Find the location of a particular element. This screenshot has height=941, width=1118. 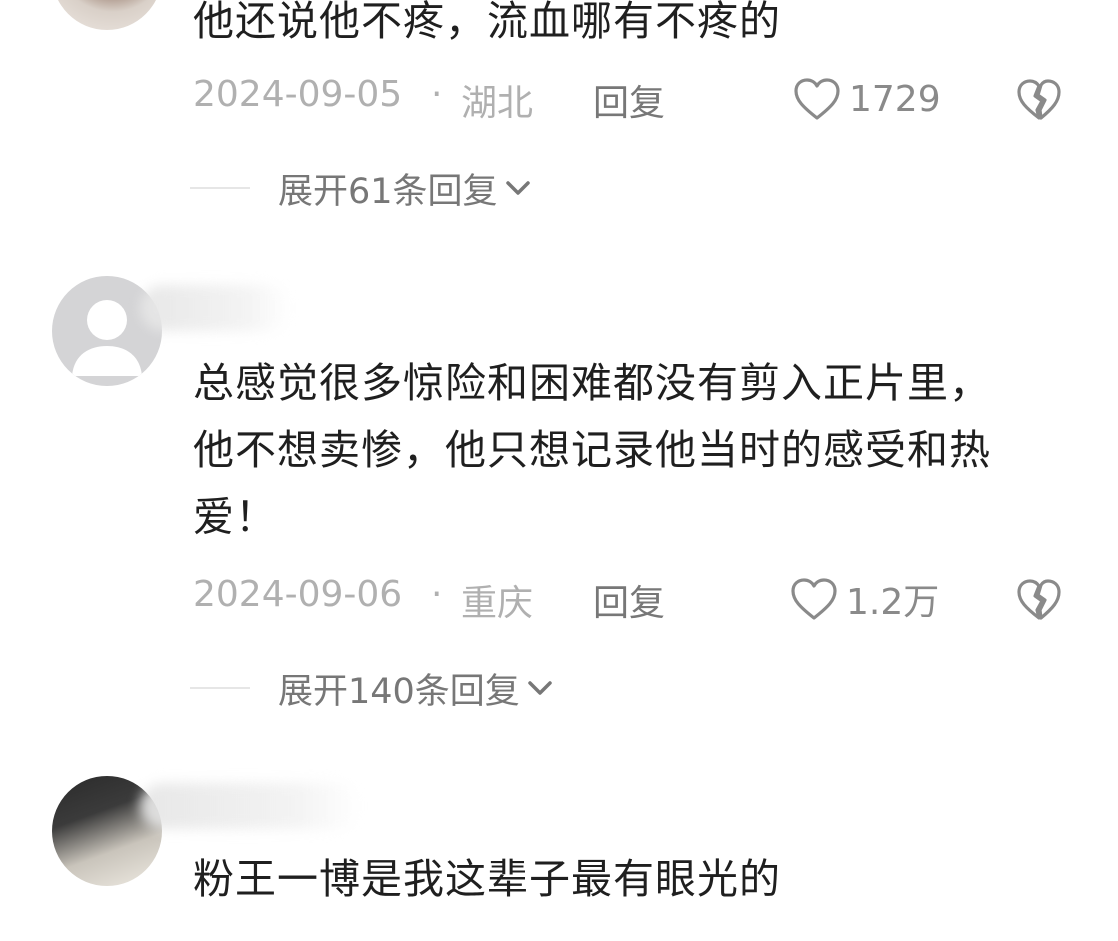

comment-text: 他还说他不疼，流血哪有不疼的 is located at coordinates (487, 22).